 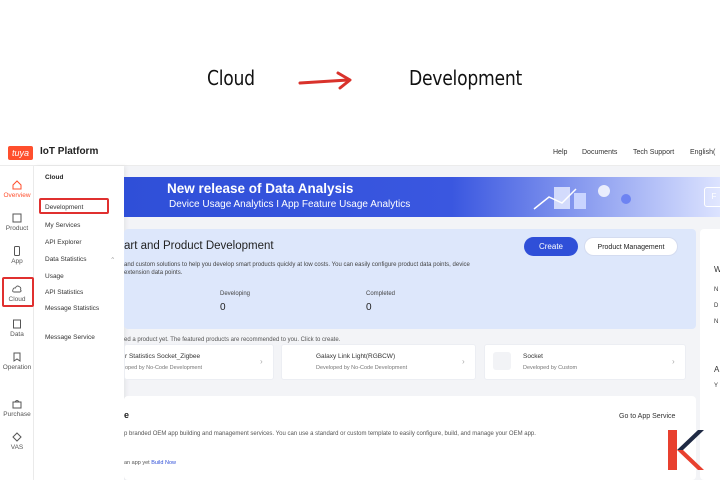 What do you see at coordinates (17, 195) in the screenshot?
I see `rail-label: Overview` at bounding box center [17, 195].